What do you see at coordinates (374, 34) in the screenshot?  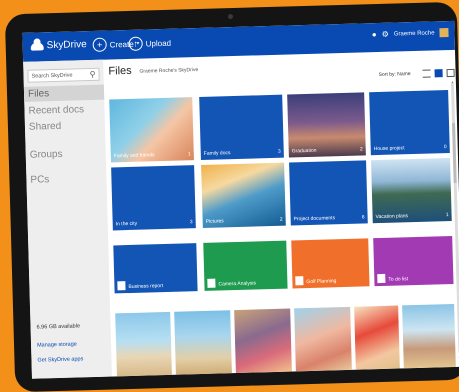 I see `notification-icon: ●` at bounding box center [374, 34].